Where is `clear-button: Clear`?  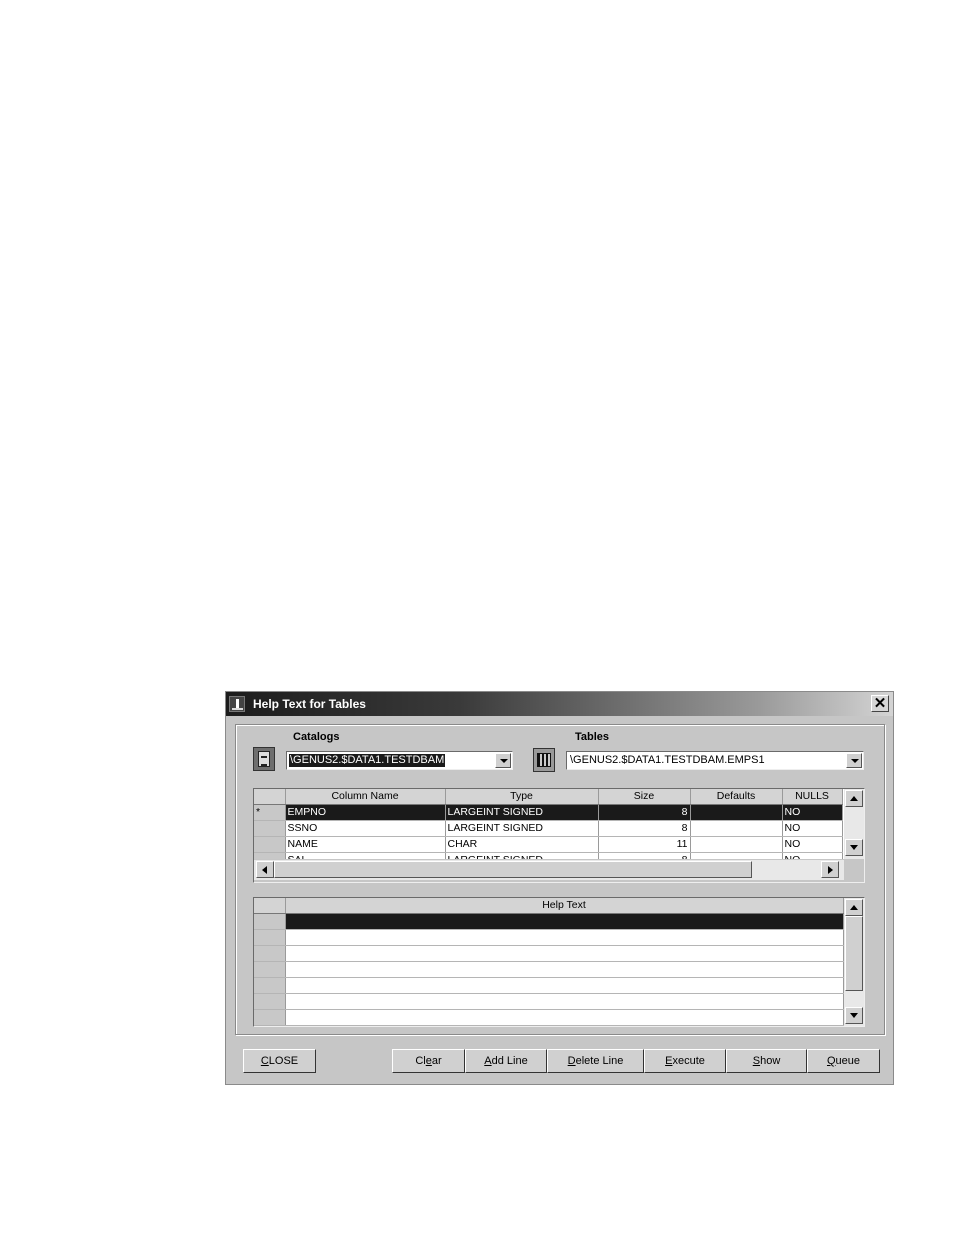 clear-button: Clear is located at coordinates (428, 1061).